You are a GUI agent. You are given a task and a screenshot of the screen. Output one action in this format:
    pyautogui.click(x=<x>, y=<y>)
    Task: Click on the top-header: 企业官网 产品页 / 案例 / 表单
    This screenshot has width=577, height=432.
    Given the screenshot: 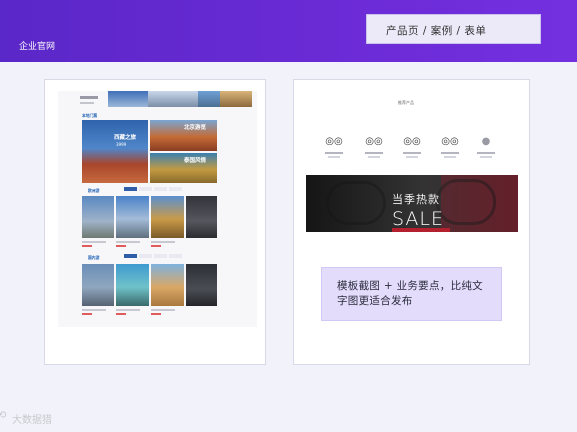 What is the action you would take?
    pyautogui.click(x=288, y=31)
    